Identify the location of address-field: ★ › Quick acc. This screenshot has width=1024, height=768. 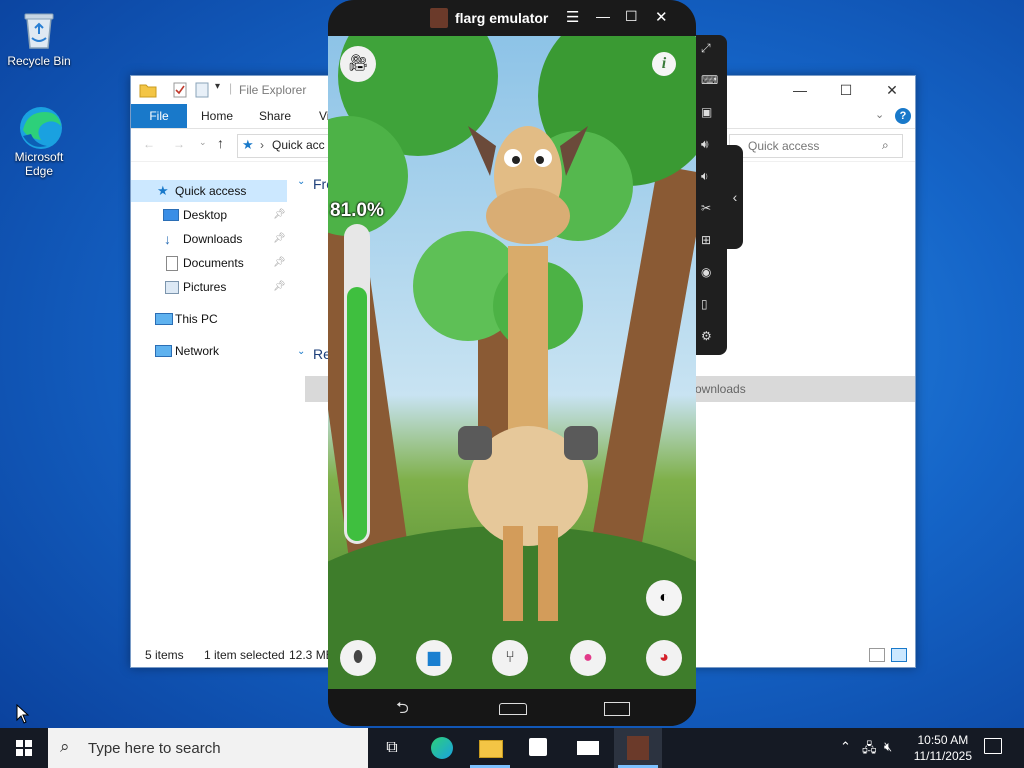
(284, 146).